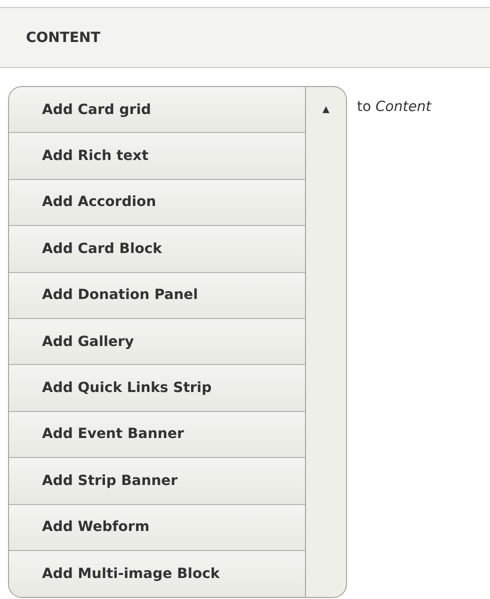 This screenshot has height=599, width=490. What do you see at coordinates (157, 342) in the screenshot?
I see `menu-item: Add Gallery` at bounding box center [157, 342].